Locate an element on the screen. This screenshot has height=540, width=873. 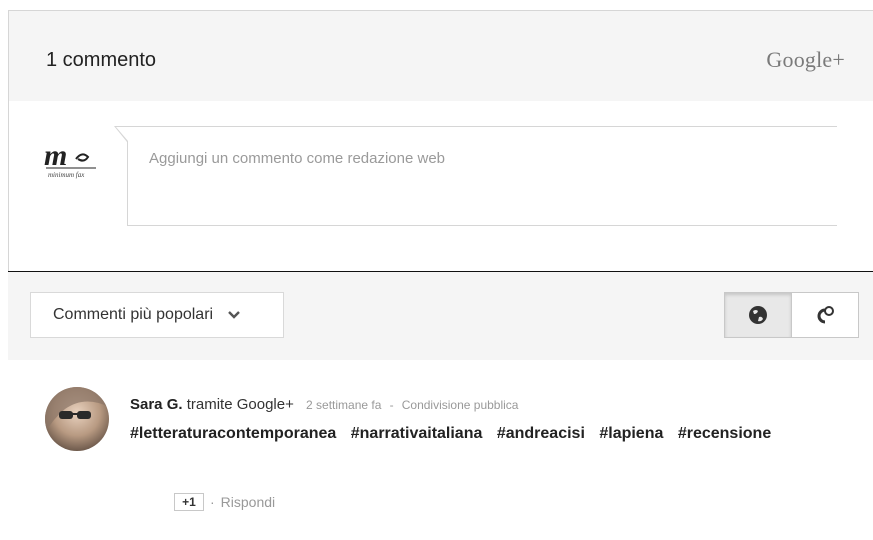
comment-time: 2 settimane fa is located at coordinates (343, 405).